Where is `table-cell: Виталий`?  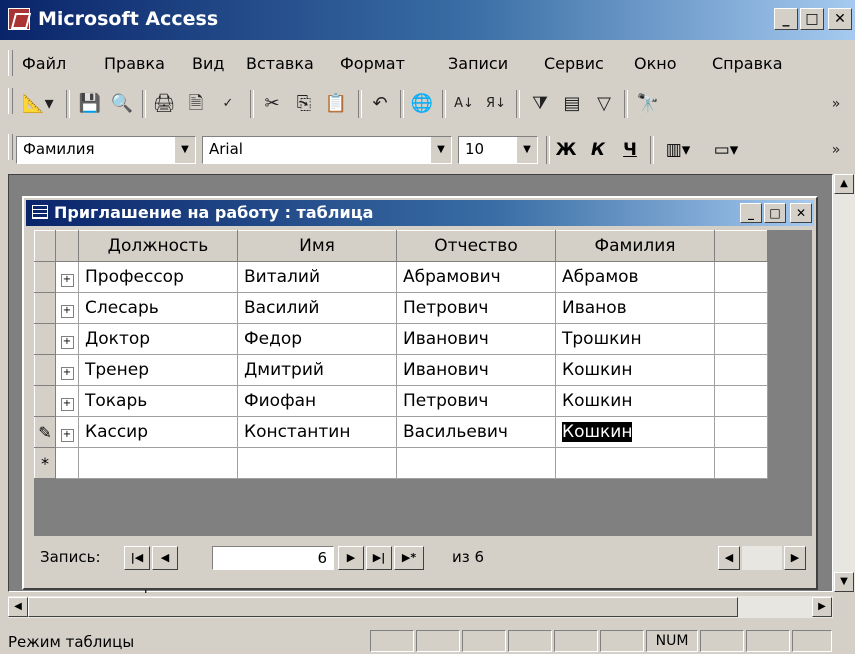
table-cell: Виталий is located at coordinates (317, 277).